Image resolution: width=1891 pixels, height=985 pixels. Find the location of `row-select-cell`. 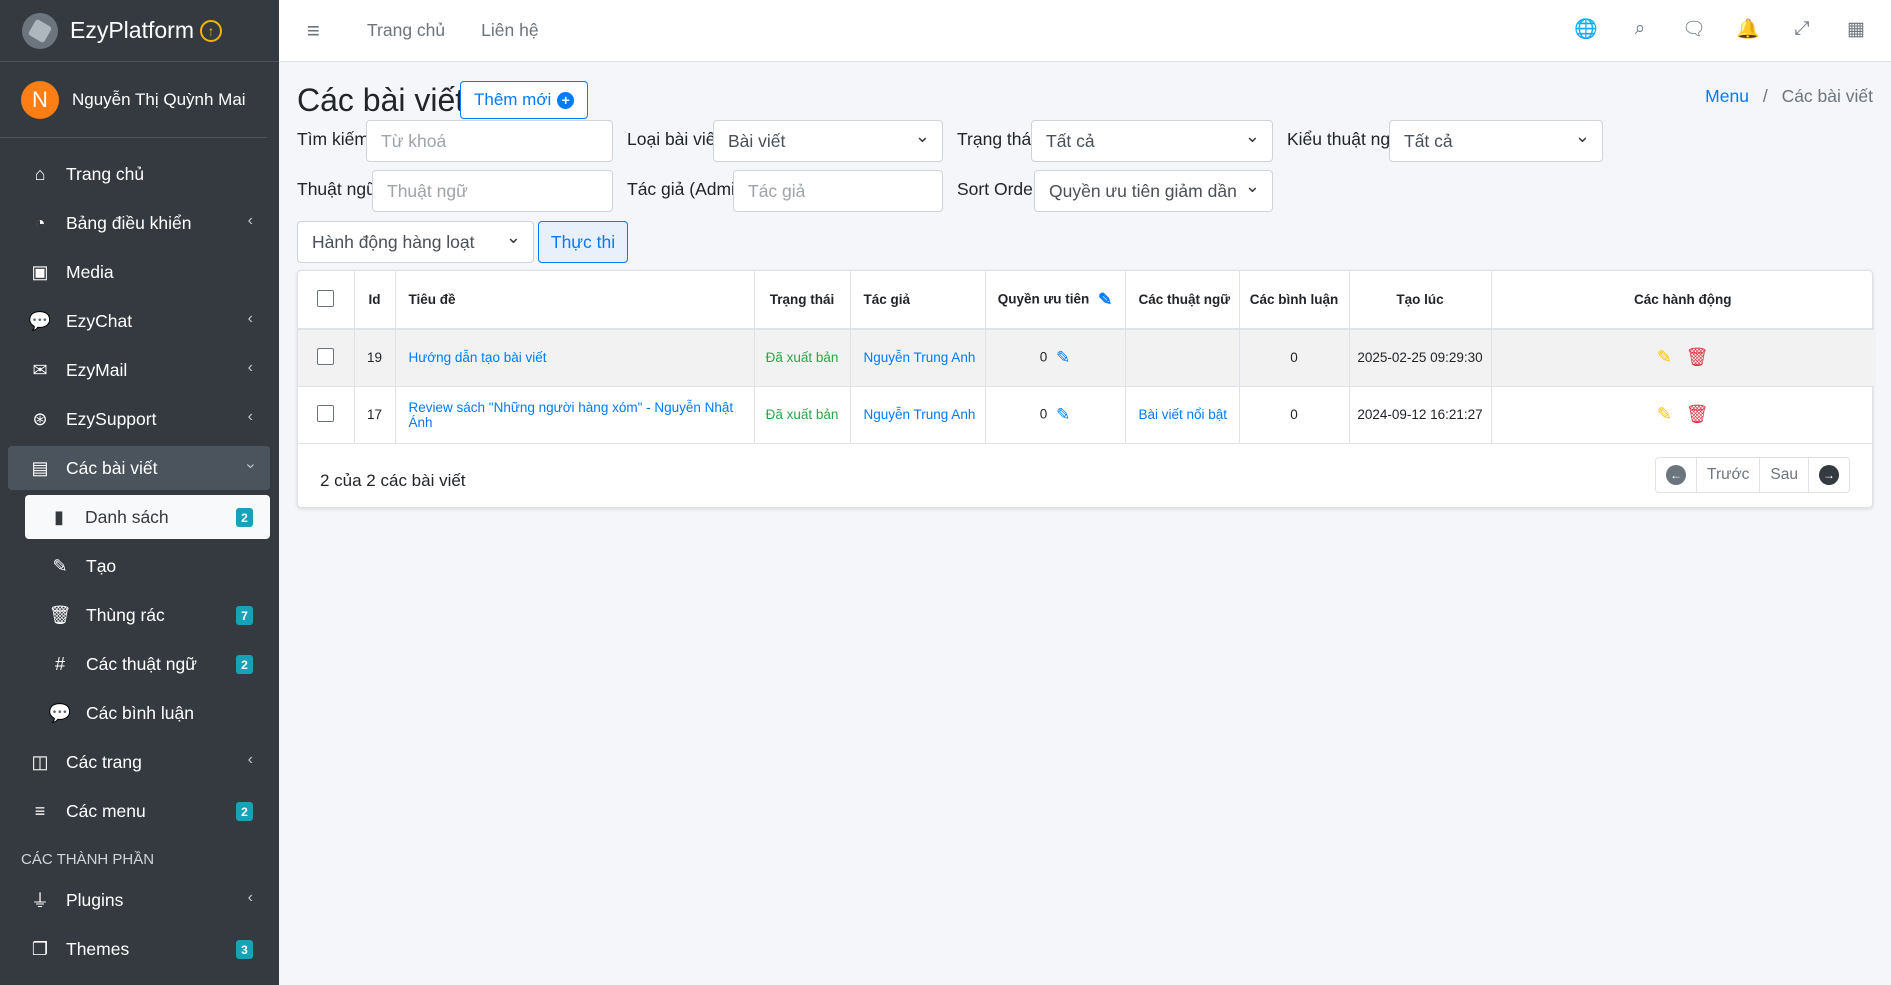

row-select-cell is located at coordinates (326, 415).